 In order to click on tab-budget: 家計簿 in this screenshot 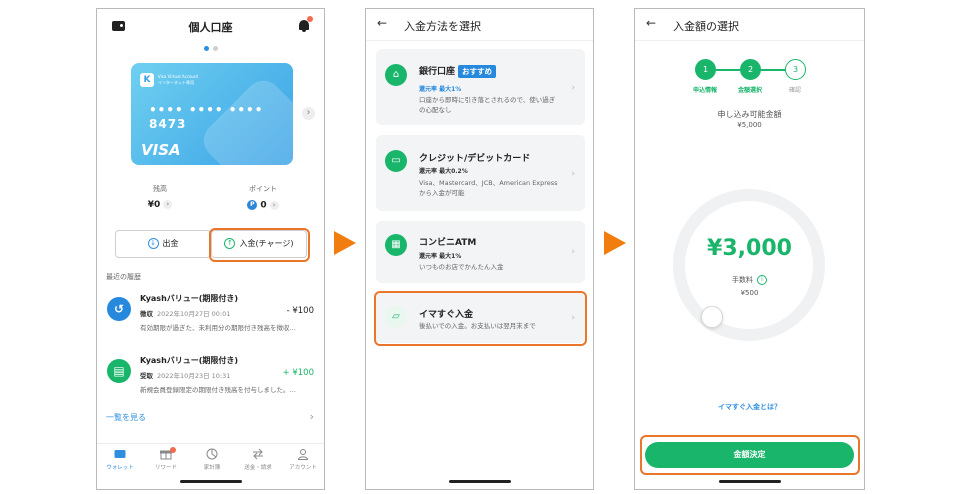, I will do `click(212, 459)`.